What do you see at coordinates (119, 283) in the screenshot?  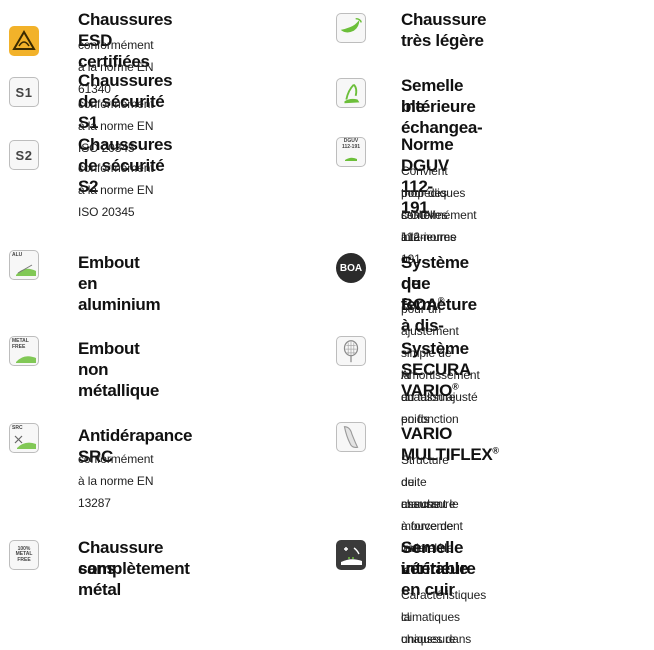 I see `feature-title: Embout en aluminium` at bounding box center [119, 283].